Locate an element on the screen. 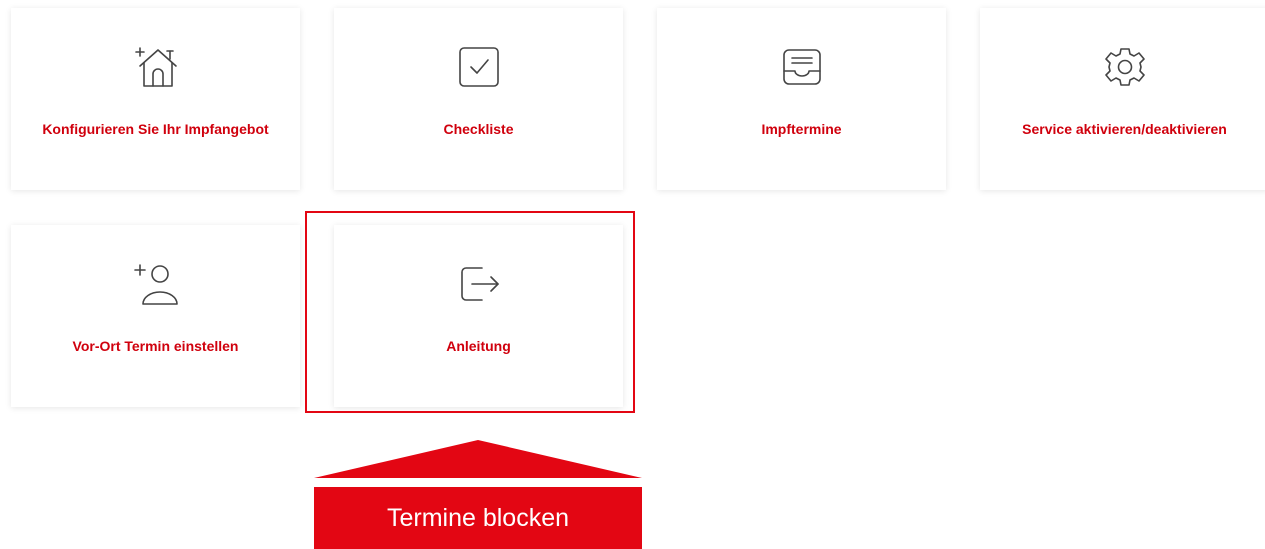 The height and width of the screenshot is (549, 1265). tile-label: Vor-Ort Termin einstellen is located at coordinates (155, 346).